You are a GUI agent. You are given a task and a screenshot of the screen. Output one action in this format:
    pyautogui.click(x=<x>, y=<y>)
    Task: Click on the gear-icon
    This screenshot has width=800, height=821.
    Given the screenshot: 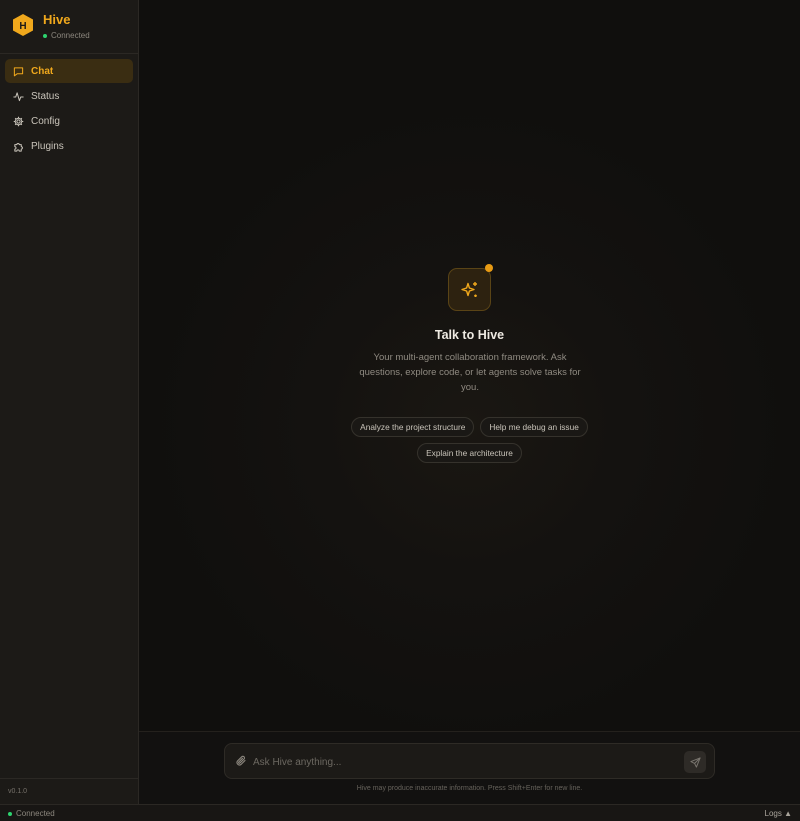 What is the action you would take?
    pyautogui.click(x=18, y=121)
    